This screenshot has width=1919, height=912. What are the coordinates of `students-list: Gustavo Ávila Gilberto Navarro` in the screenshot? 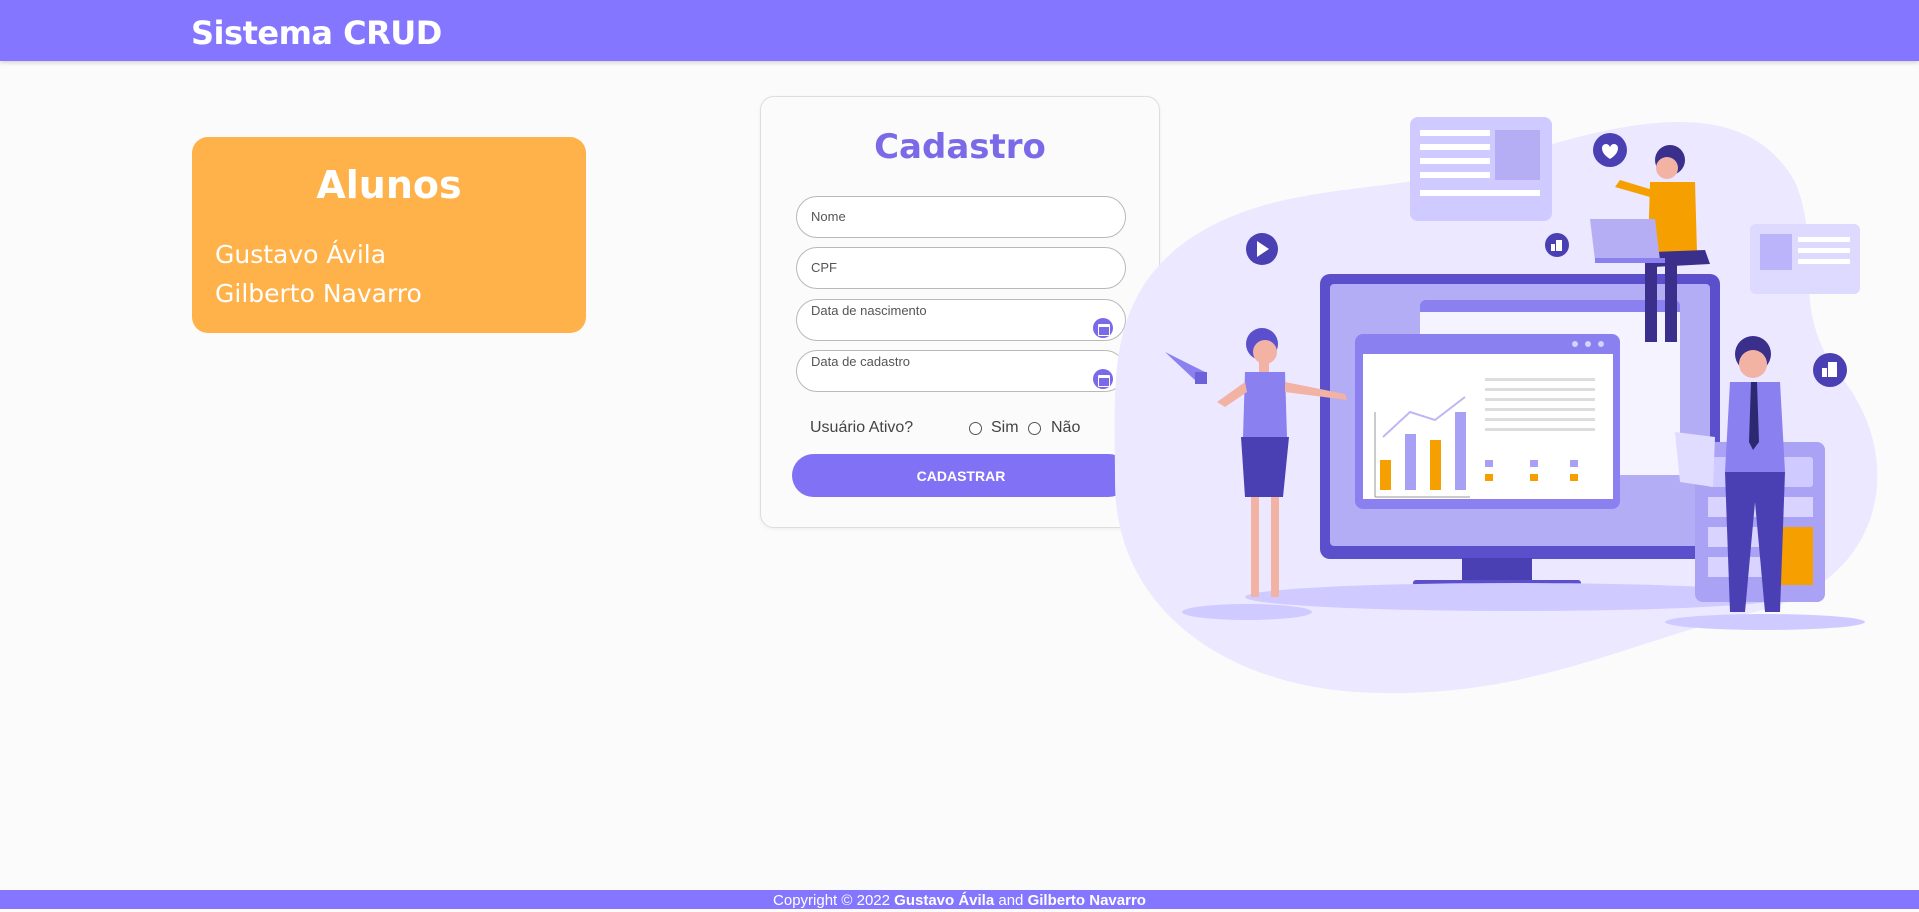 It's located at (318, 274).